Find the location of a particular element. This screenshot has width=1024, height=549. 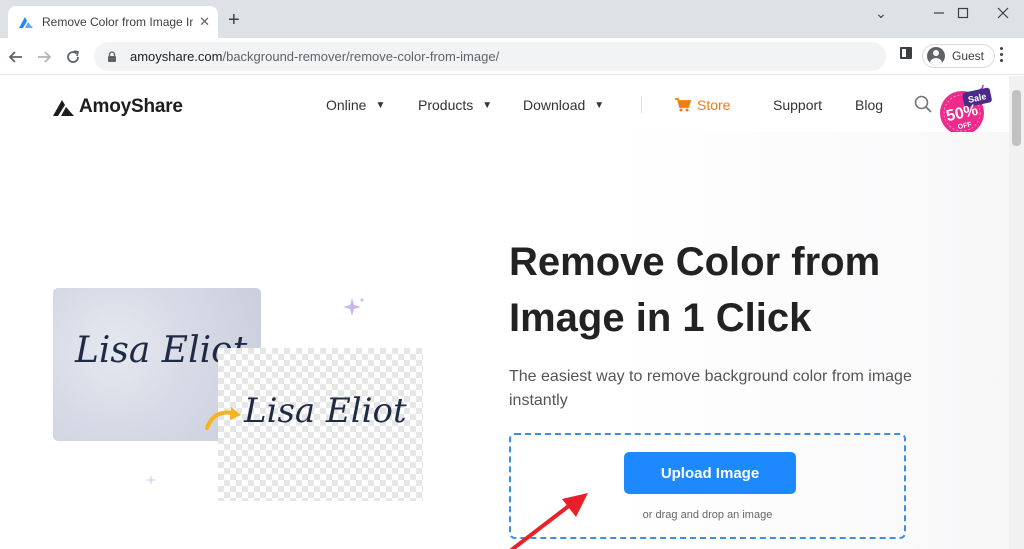

nav-download-label: Download is located at coordinates (554, 105).